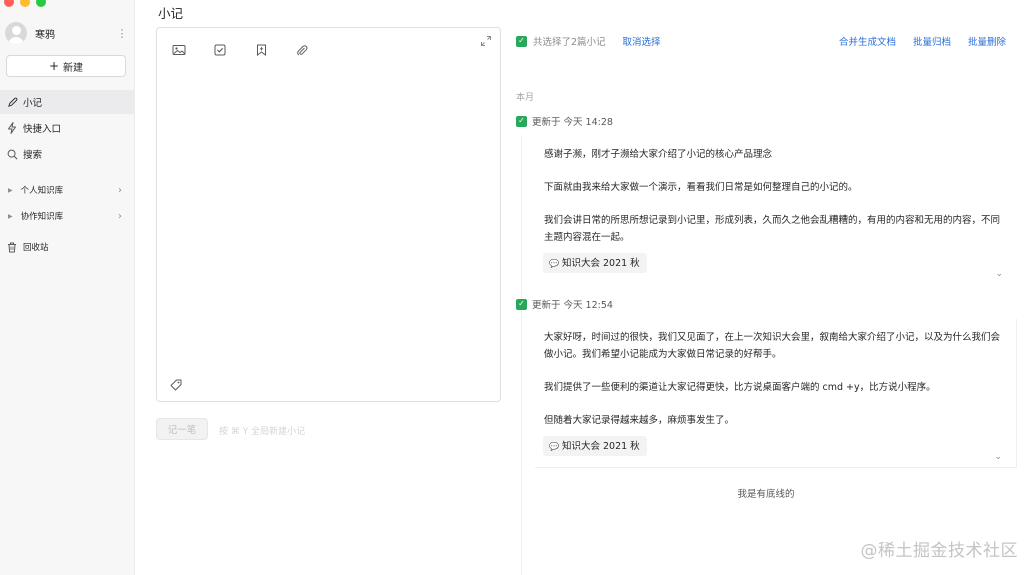  I want to click on note-updated-time: 更新于 今天 12:54, so click(572, 305).